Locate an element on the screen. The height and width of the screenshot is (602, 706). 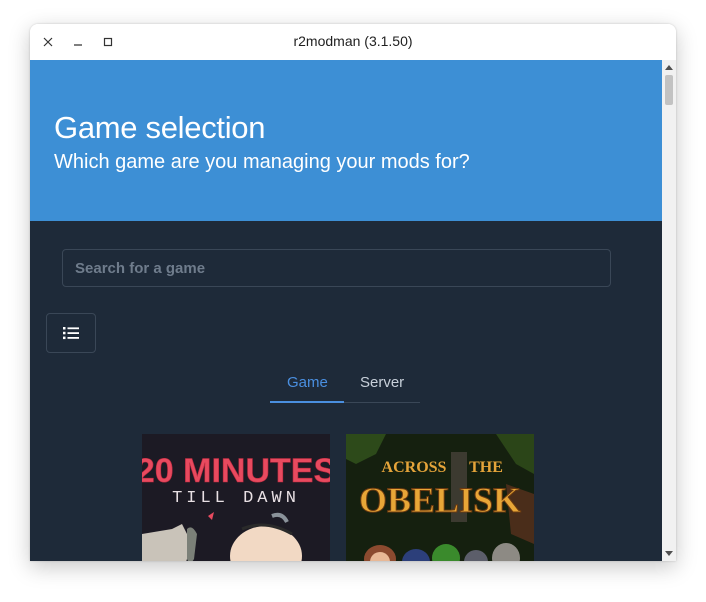
game-type-tabs: Game Server is located at coordinates (345, 382).